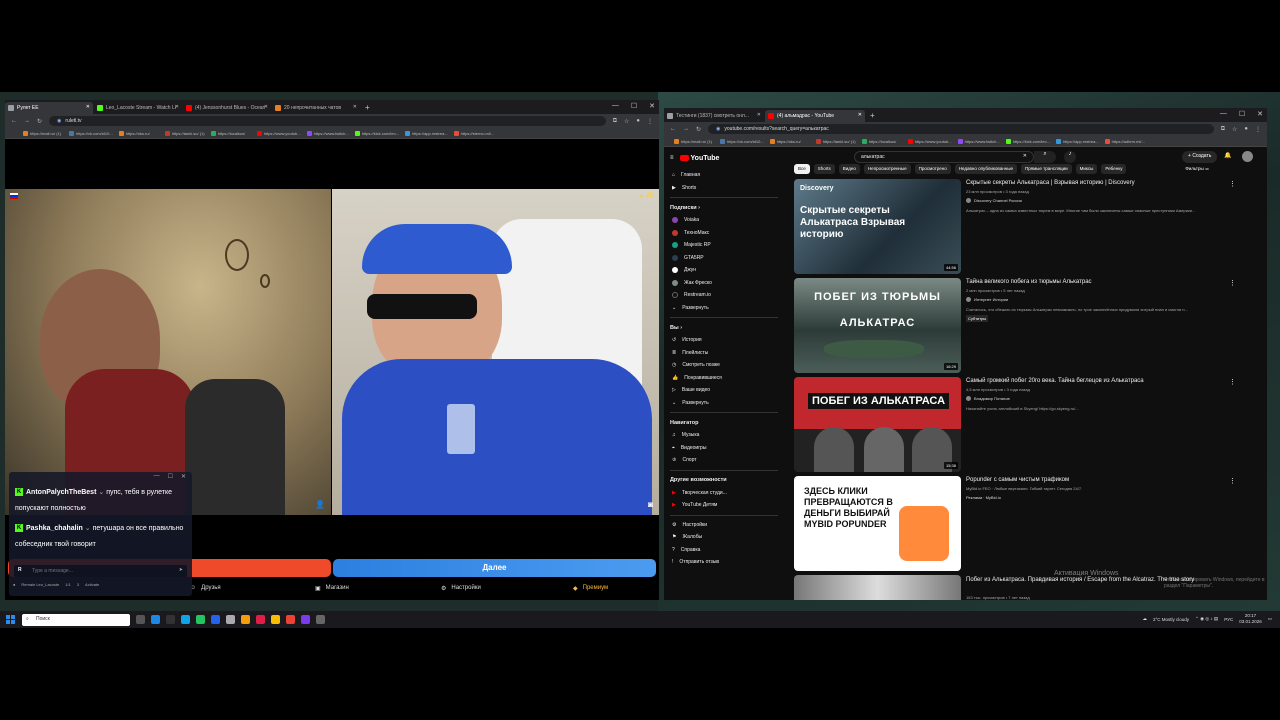 The width and height of the screenshot is (1280, 720). Describe the element at coordinates (205, 588) in the screenshot. I see `nav-friends: ☺ Друзья` at that location.